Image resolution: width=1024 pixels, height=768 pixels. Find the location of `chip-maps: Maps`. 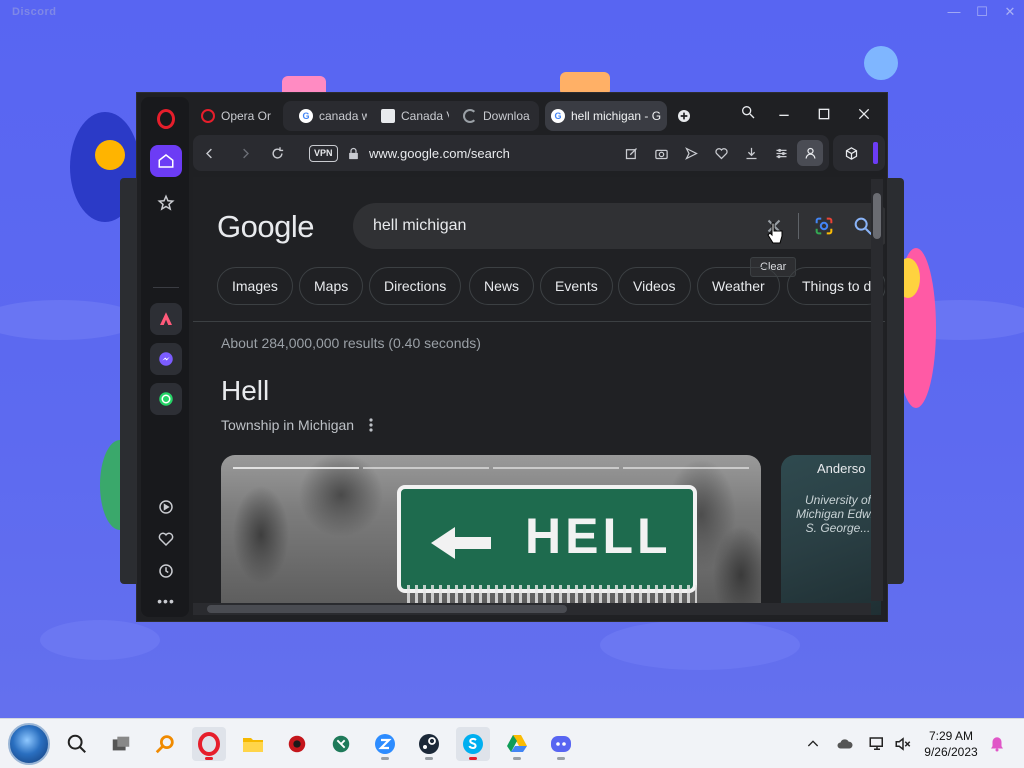

chip-maps: Maps is located at coordinates (331, 286).